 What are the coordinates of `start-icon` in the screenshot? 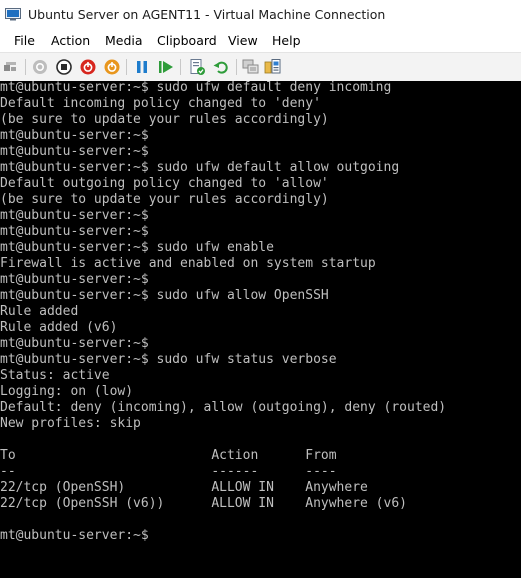 It's located at (40, 67).